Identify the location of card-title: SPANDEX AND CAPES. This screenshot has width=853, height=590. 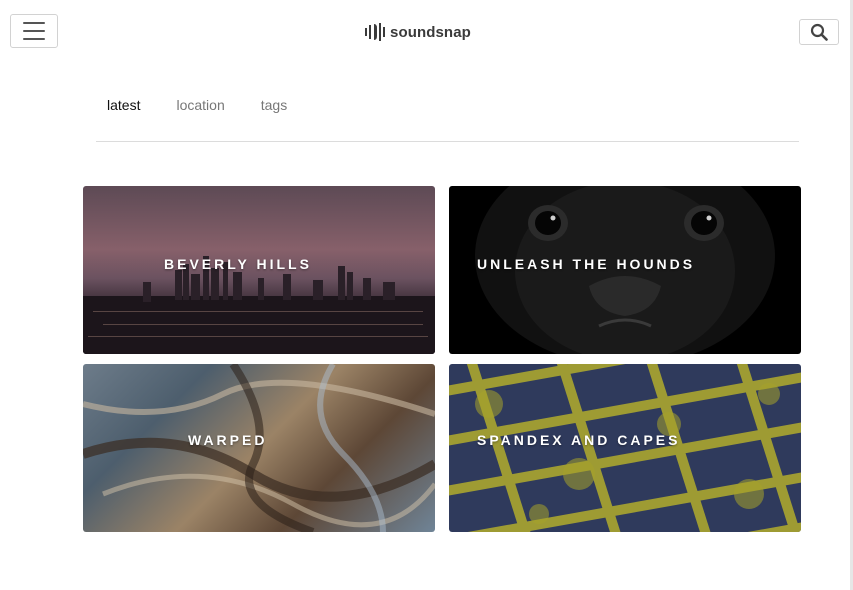
(579, 440).